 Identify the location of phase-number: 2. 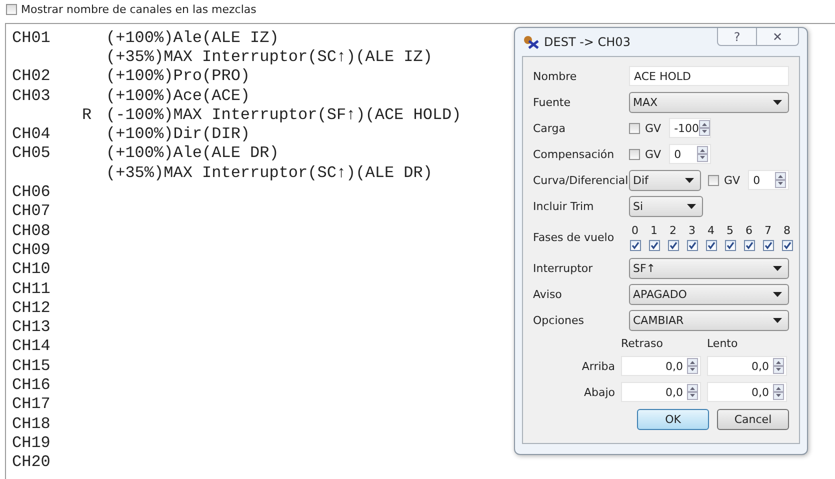
(673, 230).